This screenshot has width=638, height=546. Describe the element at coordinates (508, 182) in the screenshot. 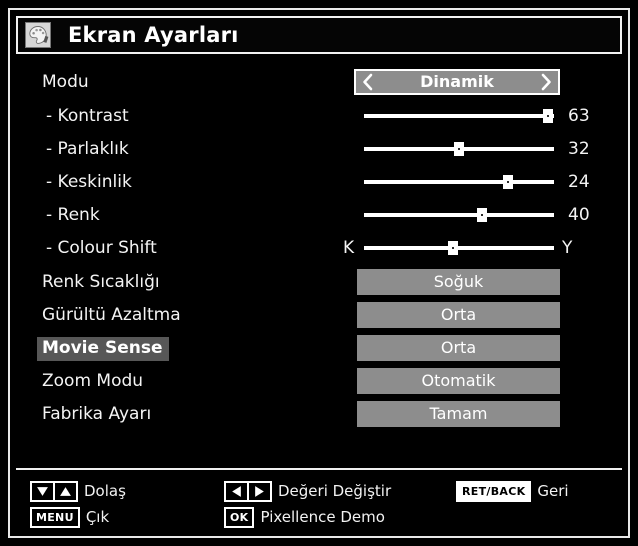

I see `slider-knob-keskinlik` at that location.